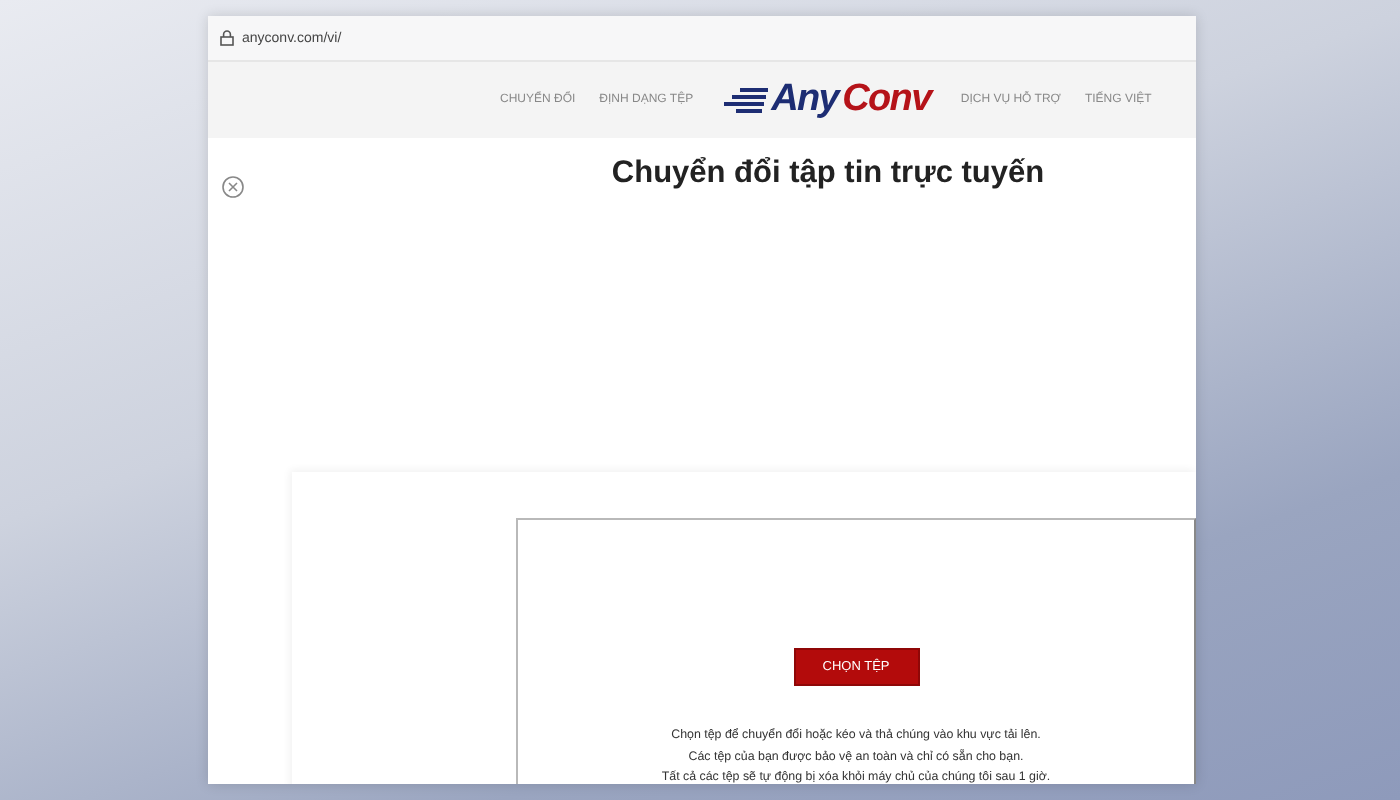 The height and width of the screenshot is (800, 1400). I want to click on lock-icon, so click(227, 38).